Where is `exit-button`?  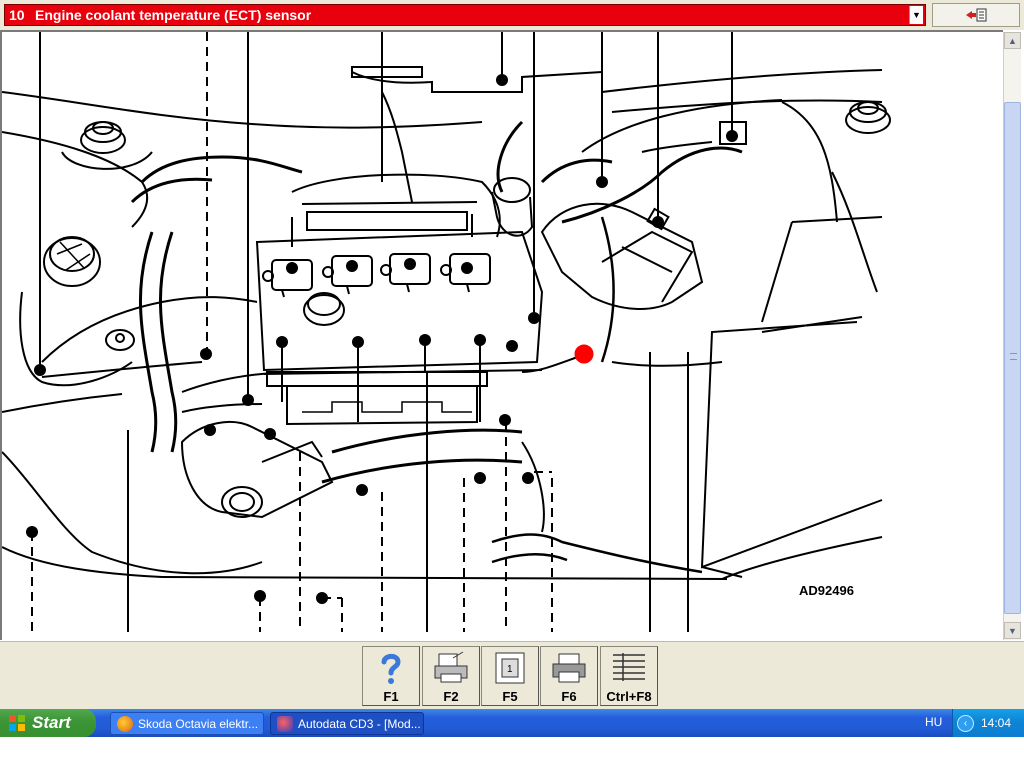
exit-button is located at coordinates (976, 15).